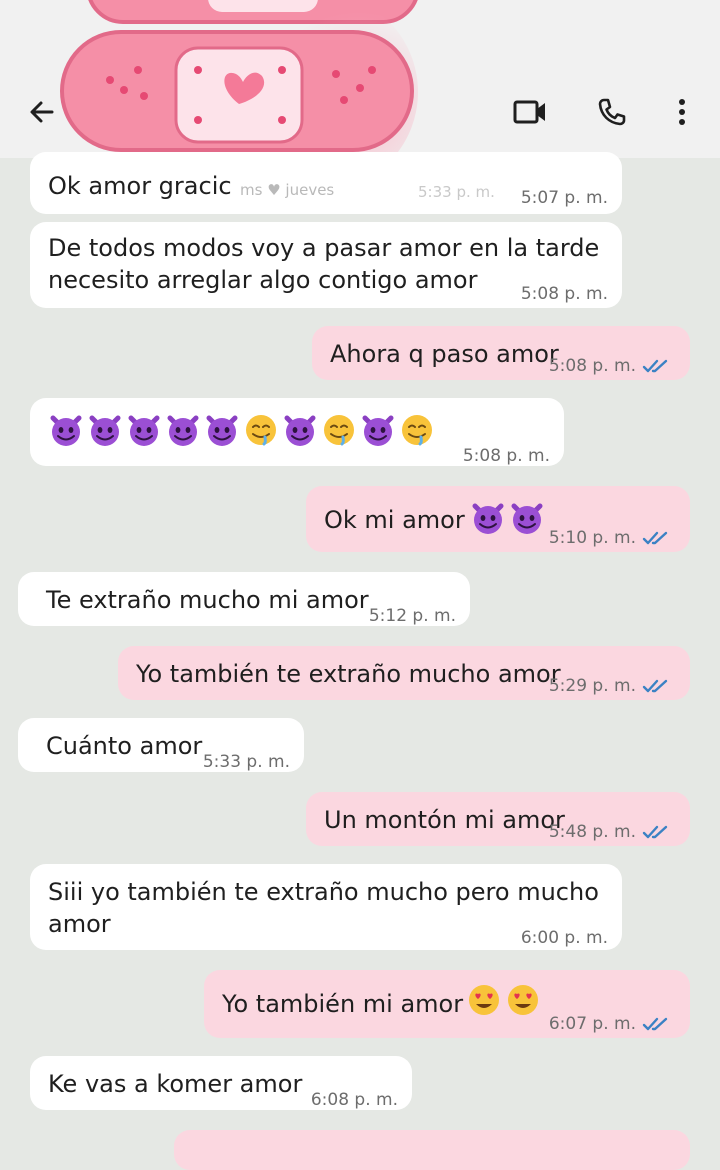  Describe the element at coordinates (207, 600) in the screenshot. I see `message-text: Te extraño mucho mi amor` at that location.